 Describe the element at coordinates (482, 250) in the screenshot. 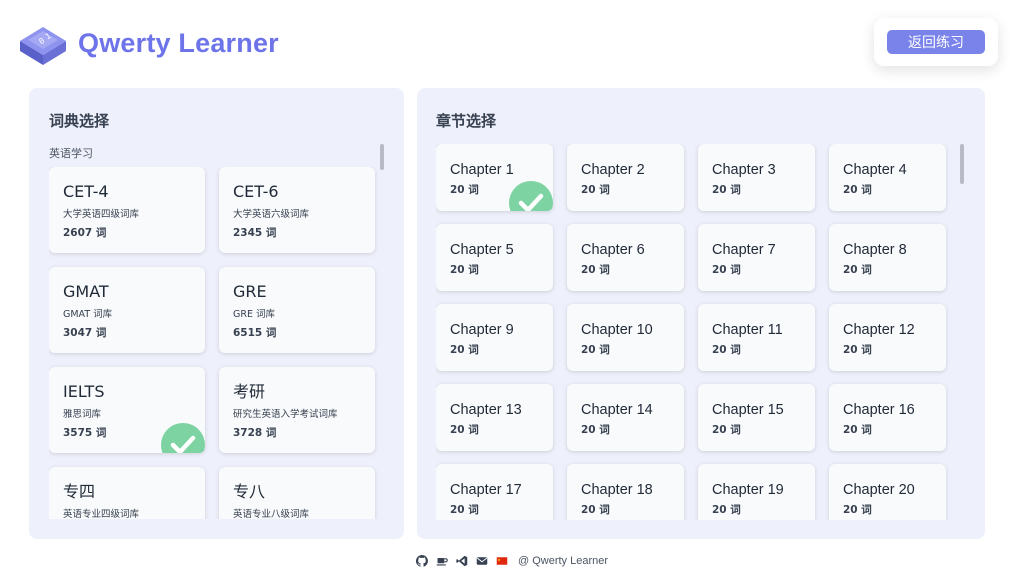

I see `chapter-name: Chapter 5` at that location.